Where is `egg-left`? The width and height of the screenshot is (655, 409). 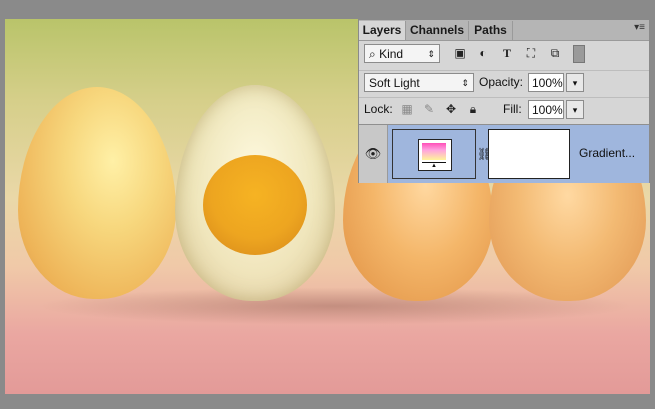
egg-left is located at coordinates (97, 193).